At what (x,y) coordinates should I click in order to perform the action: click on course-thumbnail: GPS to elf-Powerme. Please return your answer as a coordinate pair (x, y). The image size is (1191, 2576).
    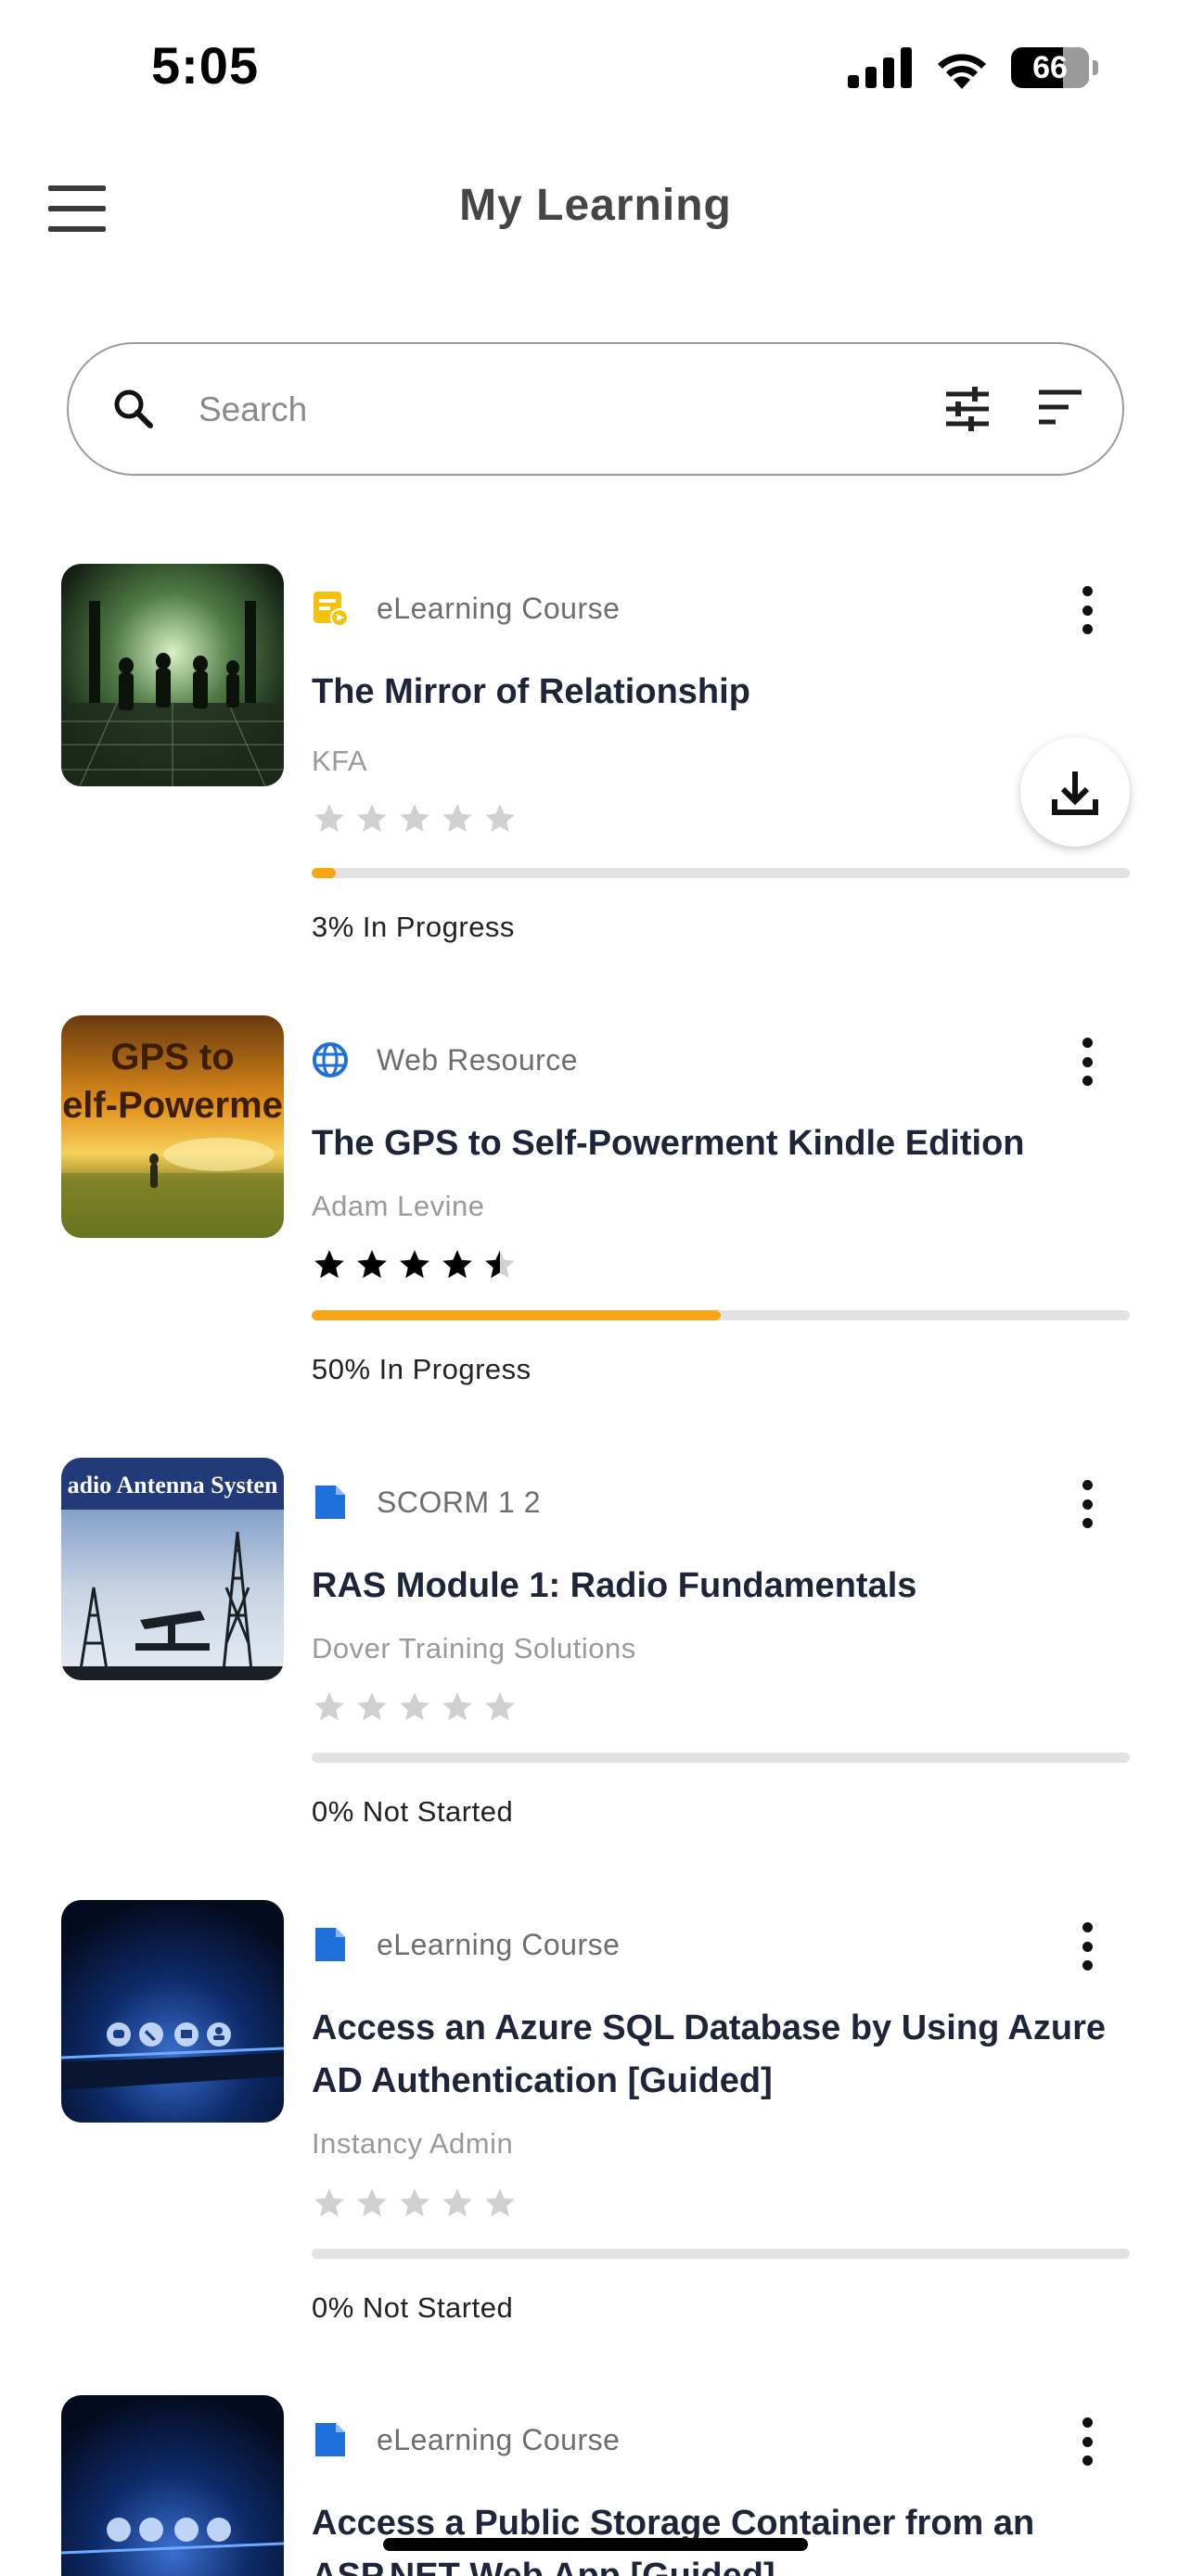
    Looking at the image, I should click on (172, 1126).